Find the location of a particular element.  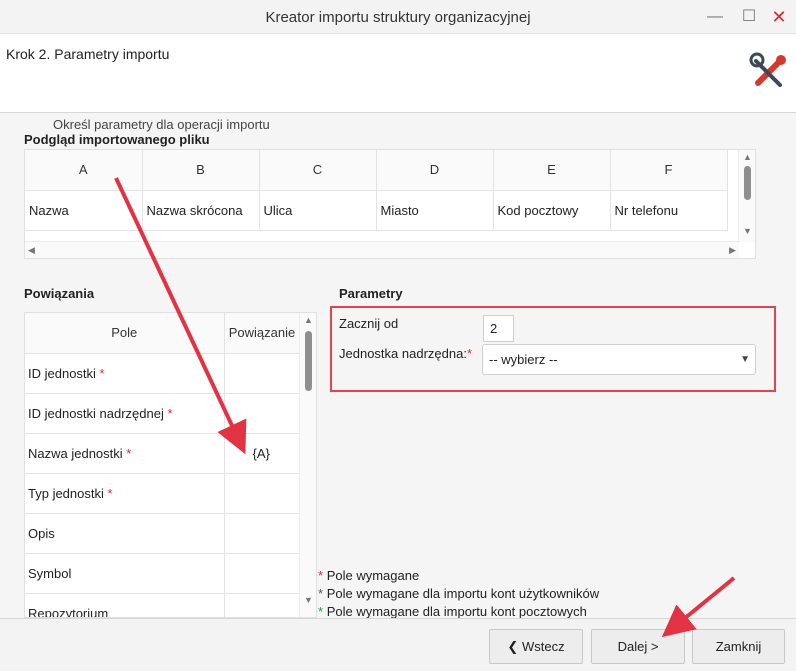

preview-col-header: F is located at coordinates (669, 170).